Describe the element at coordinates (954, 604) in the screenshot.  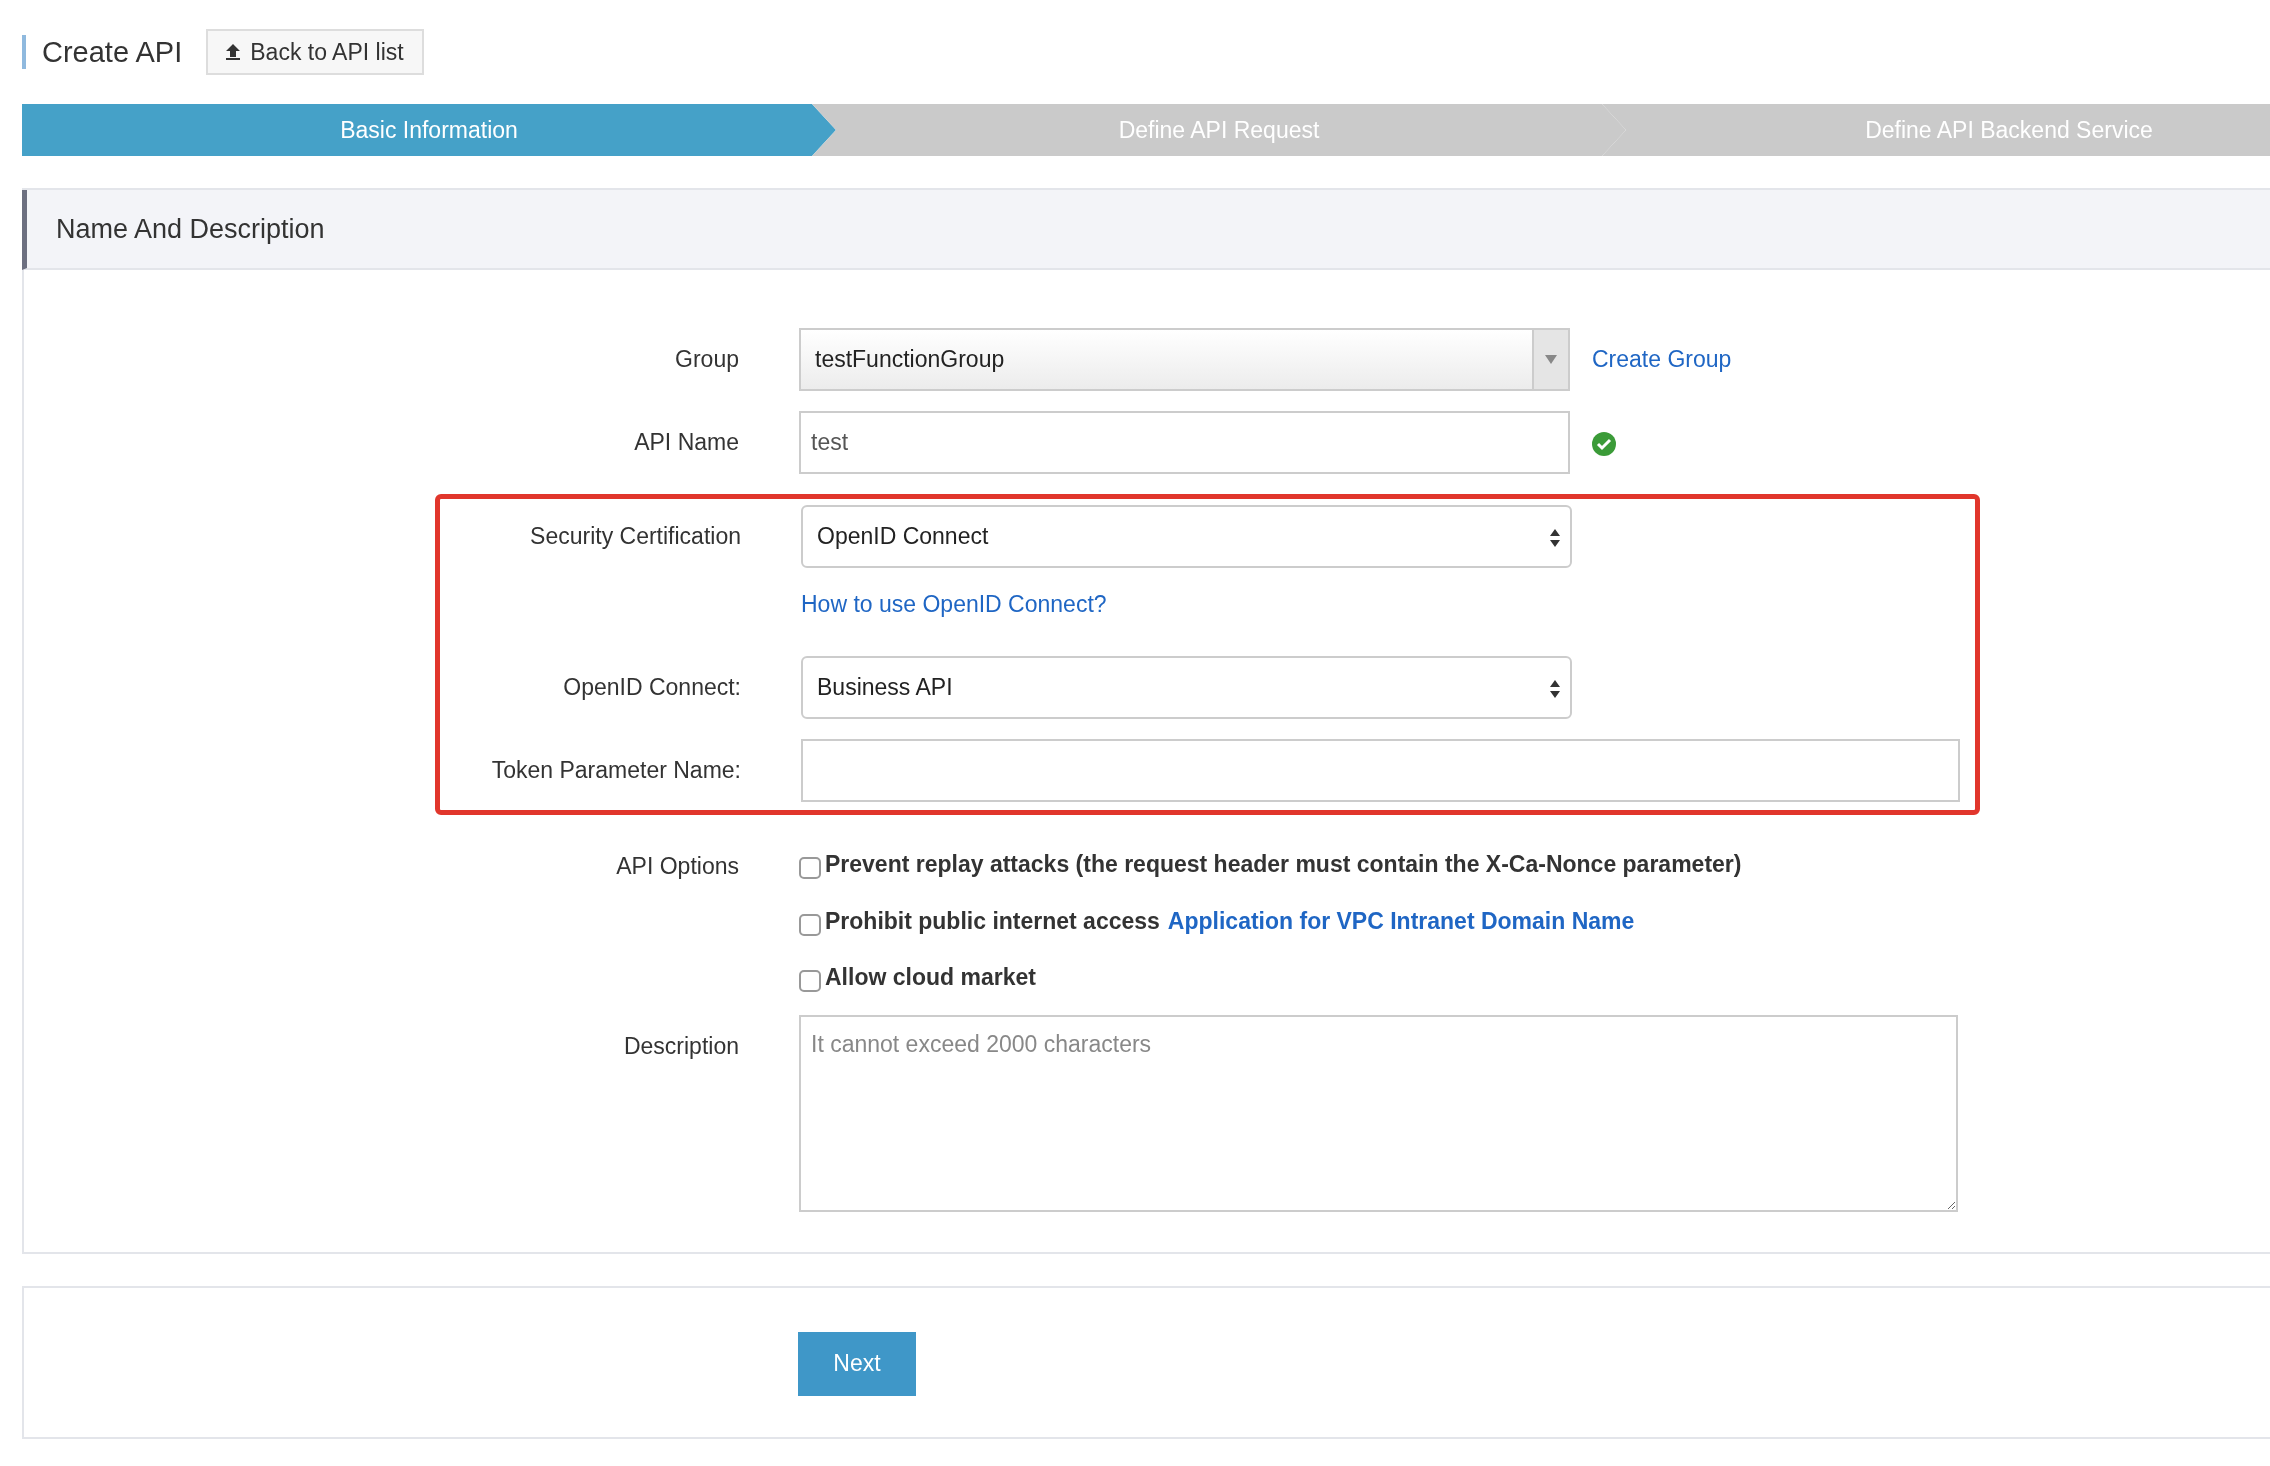
I see `help-link: How to use OpenID Connect?` at that location.